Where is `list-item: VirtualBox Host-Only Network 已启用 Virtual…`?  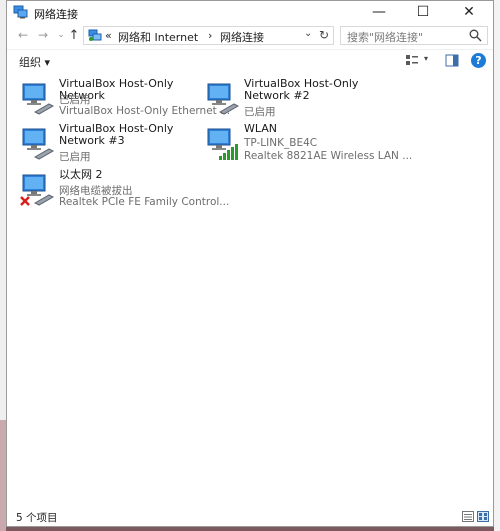
list-item: VirtualBox Host-Only Network 已启用 Virtual… is located at coordinates (124, 100).